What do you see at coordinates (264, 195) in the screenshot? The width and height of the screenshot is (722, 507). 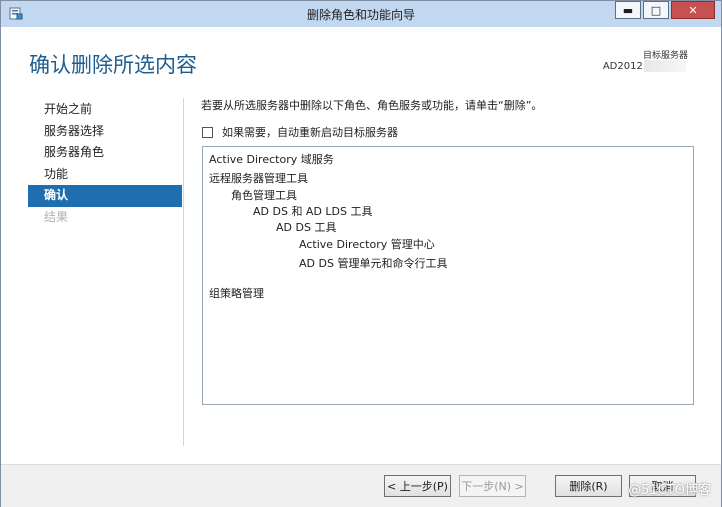 I see `list-item: 角色管理工具` at bounding box center [264, 195].